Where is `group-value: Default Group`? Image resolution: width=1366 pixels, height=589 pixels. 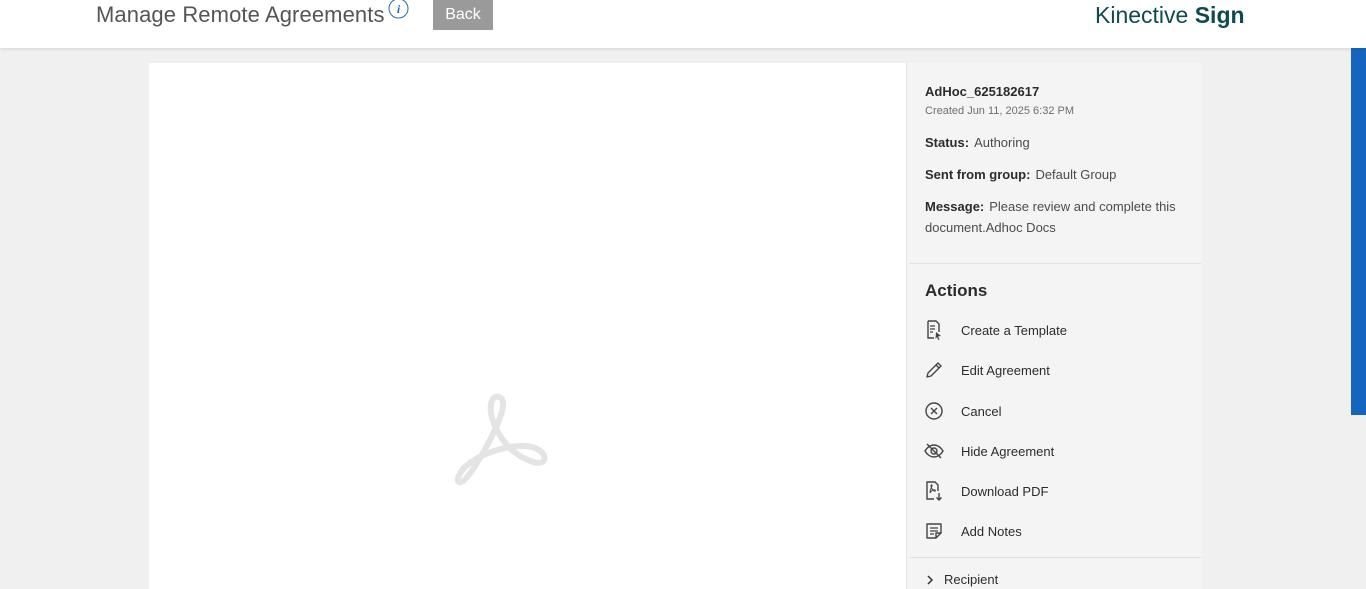 group-value: Default Group is located at coordinates (1076, 174).